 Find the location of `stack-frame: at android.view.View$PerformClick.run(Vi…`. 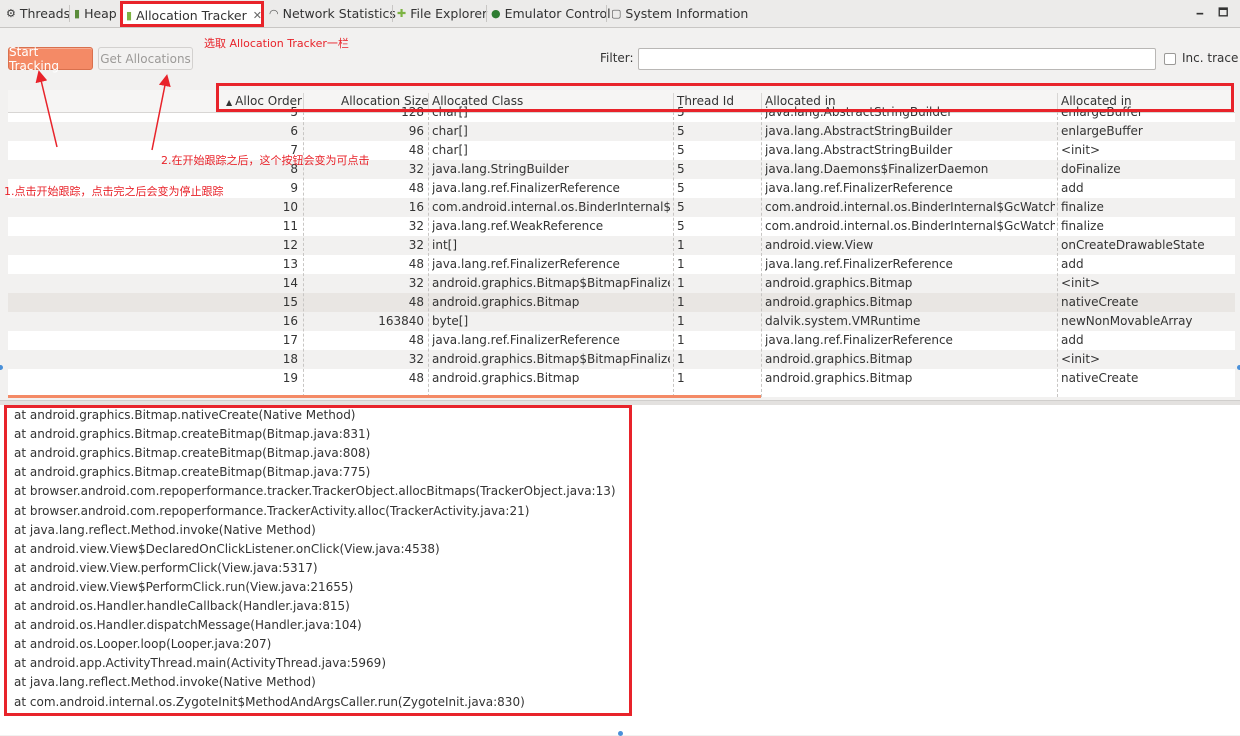

stack-frame: at android.view.View$PerformClick.run(Vi… is located at coordinates (183, 587).